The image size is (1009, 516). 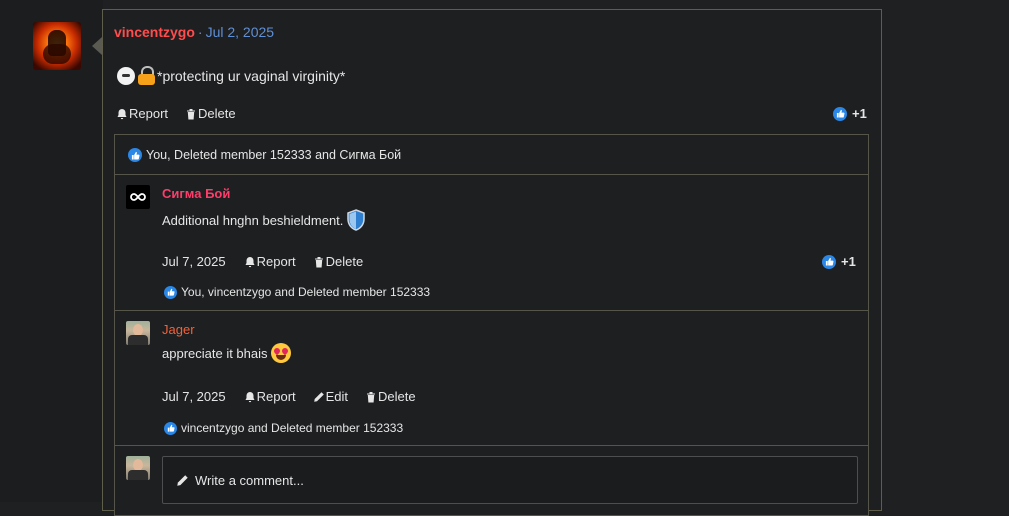 What do you see at coordinates (839, 261) in the screenshot?
I see `comment-reaction-summary: +1` at bounding box center [839, 261].